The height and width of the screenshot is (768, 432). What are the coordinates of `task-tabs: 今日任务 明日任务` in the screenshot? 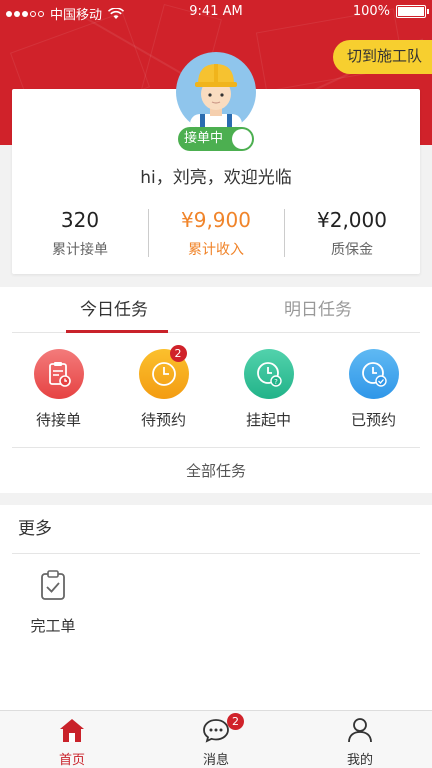 It's located at (216, 310).